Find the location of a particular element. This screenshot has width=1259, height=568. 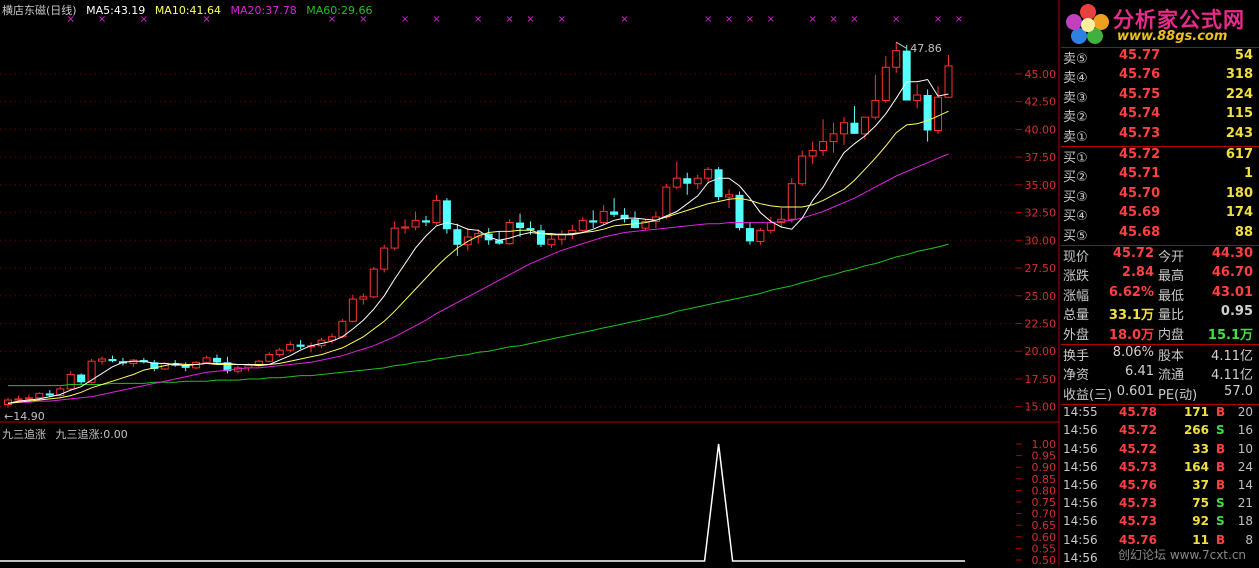

price-tick-label: 22.50 is located at coordinates (1041, 323).